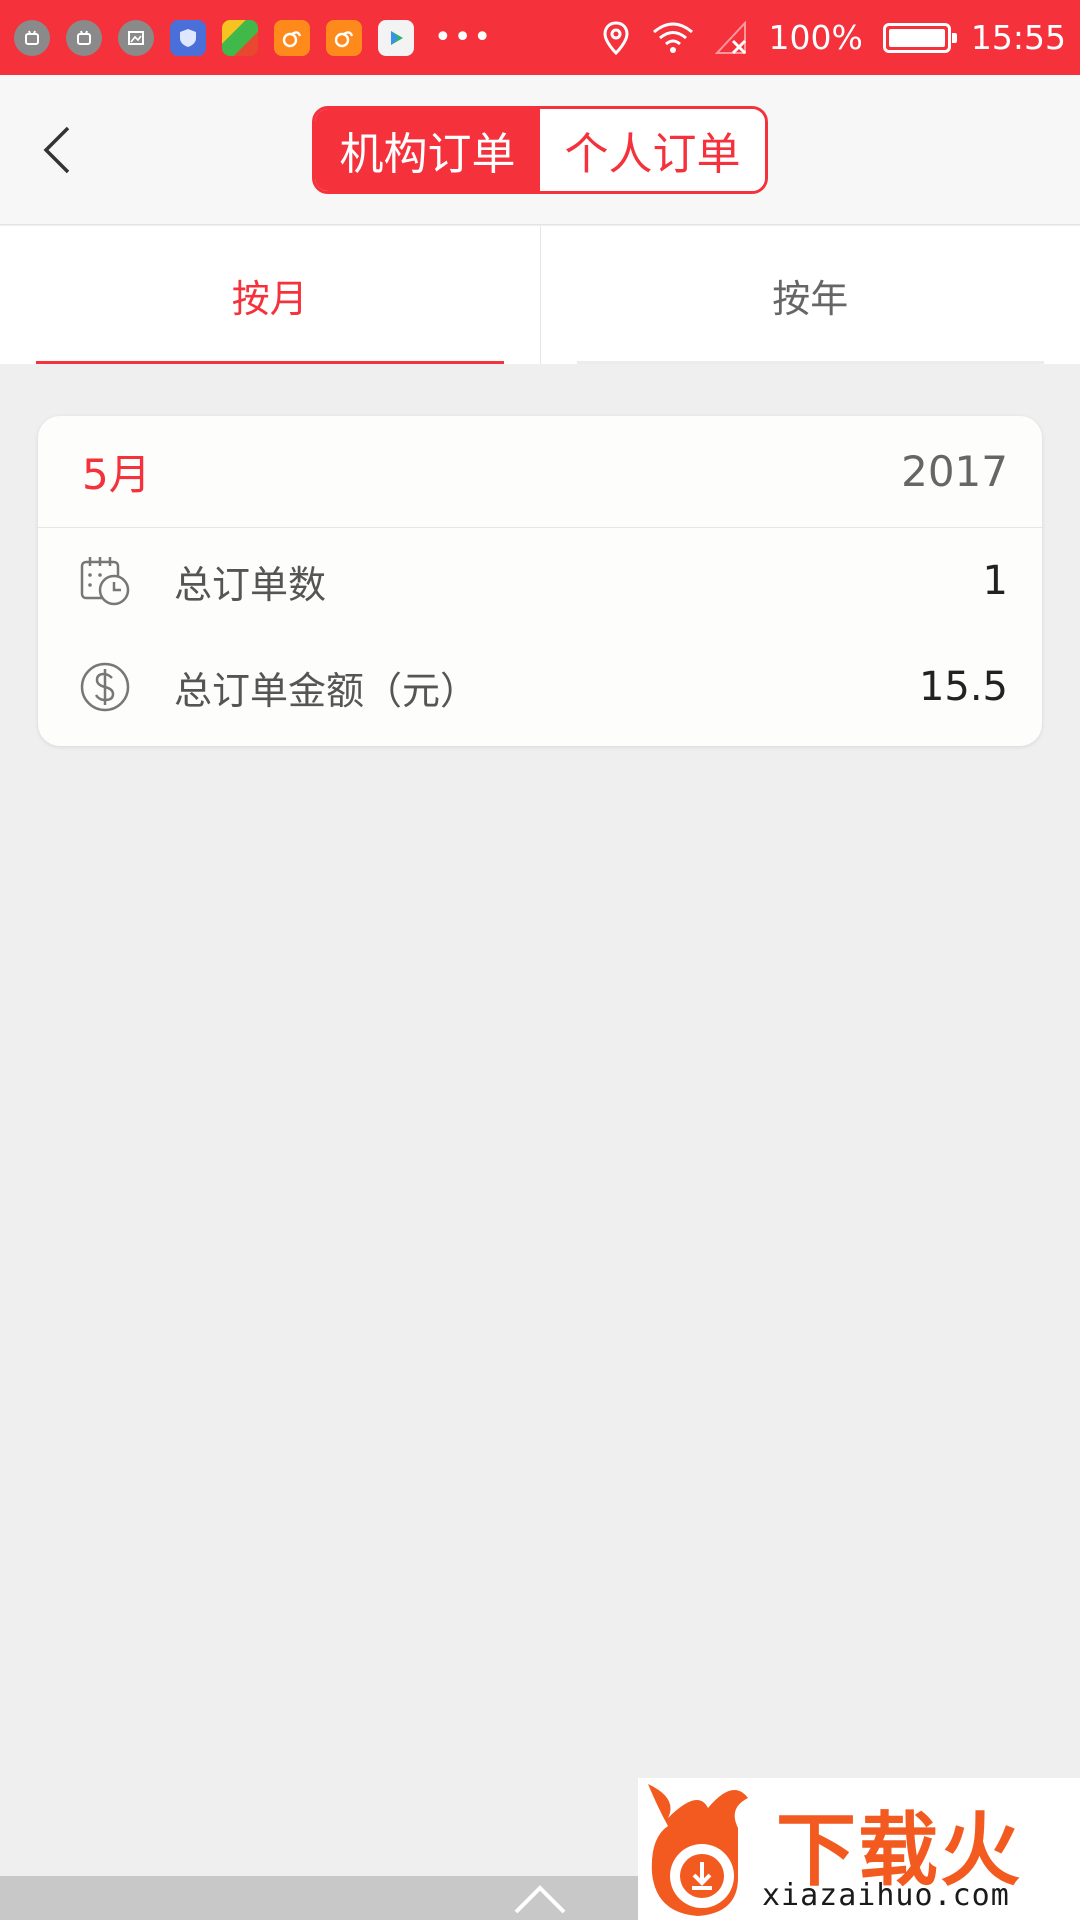 The width and height of the screenshot is (1080, 1920). I want to click on tab-label: 按月, so click(269, 298).